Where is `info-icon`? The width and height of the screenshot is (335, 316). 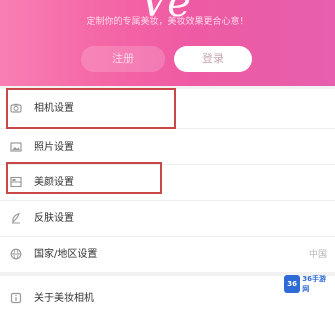
info-icon is located at coordinates (16, 298).